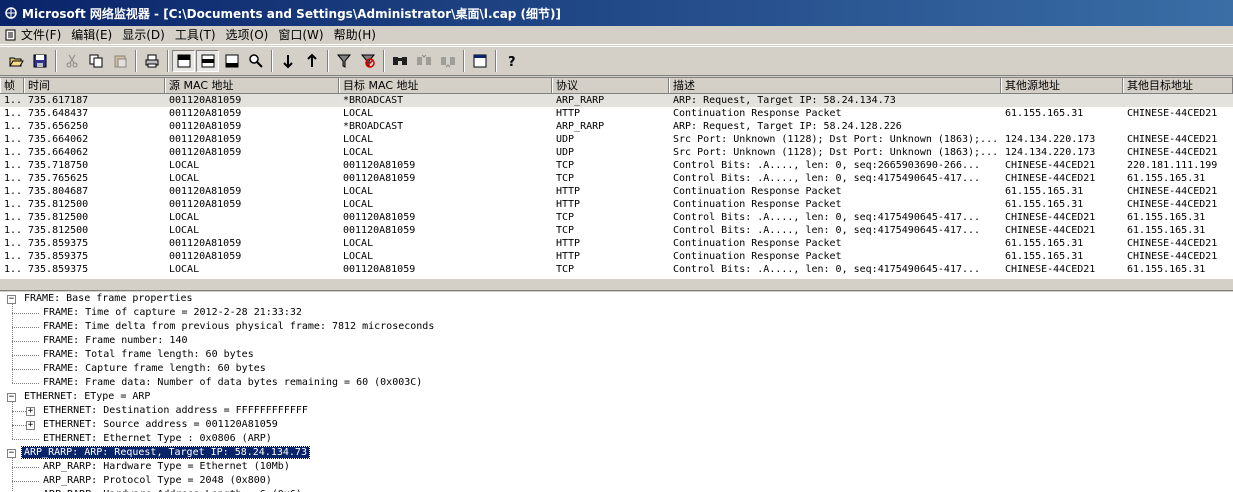 The width and height of the screenshot is (1233, 492). What do you see at coordinates (154, 369) in the screenshot?
I see `tree-node: FRAME: Capture frame length: 60 bytes` at bounding box center [154, 369].